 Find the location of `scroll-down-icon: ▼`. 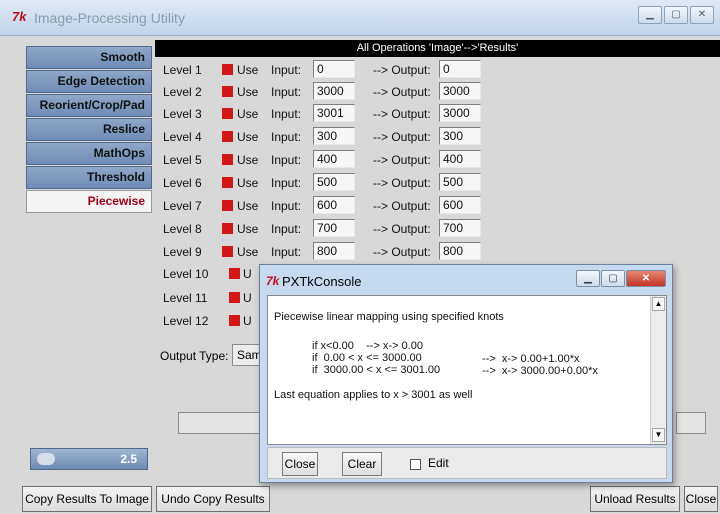

scroll-down-icon: ▼ is located at coordinates (658, 435).